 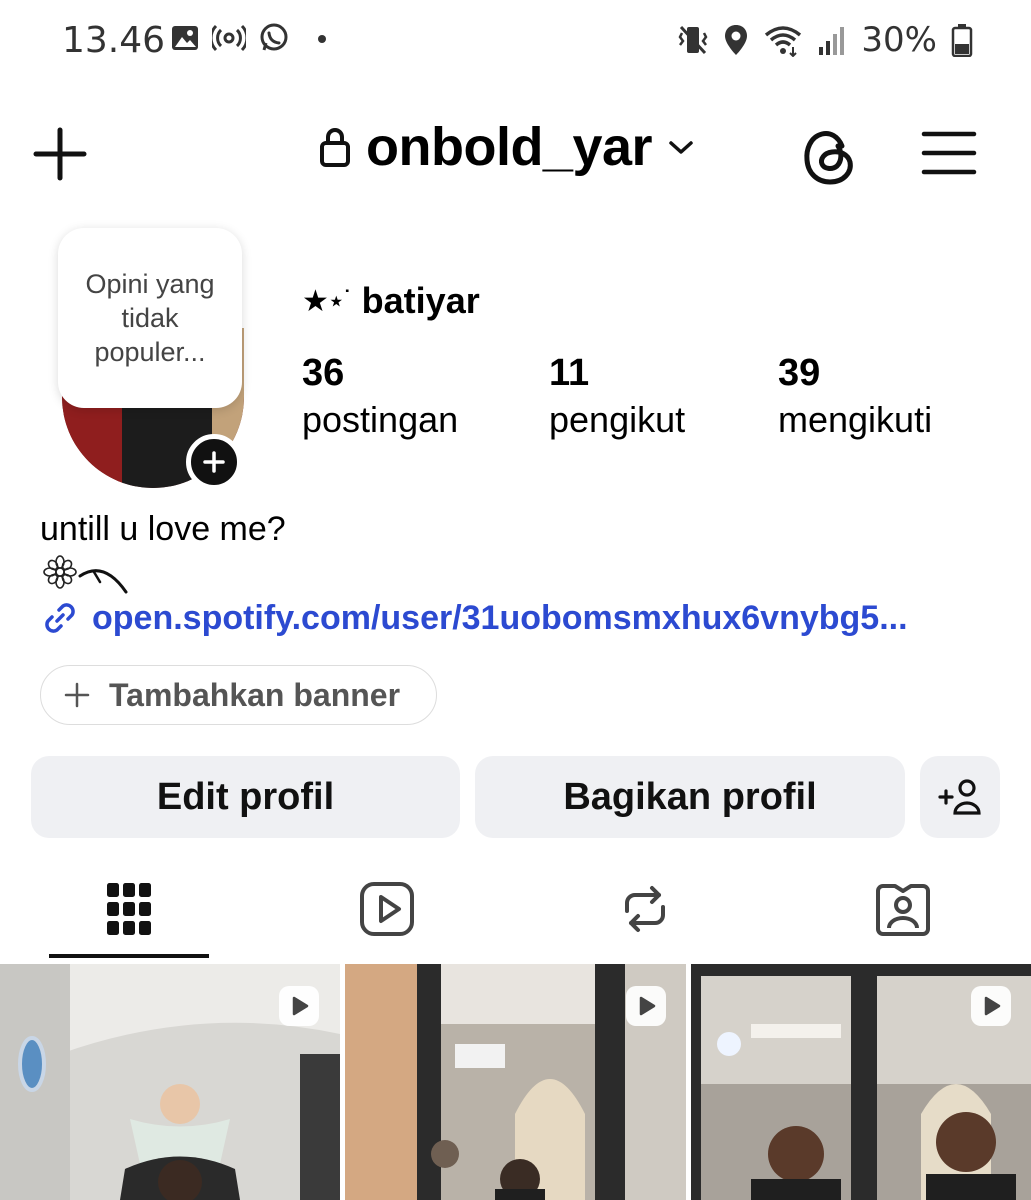 What do you see at coordinates (515, 41) in the screenshot?
I see `status-bar: 13.46 30%` at bounding box center [515, 41].